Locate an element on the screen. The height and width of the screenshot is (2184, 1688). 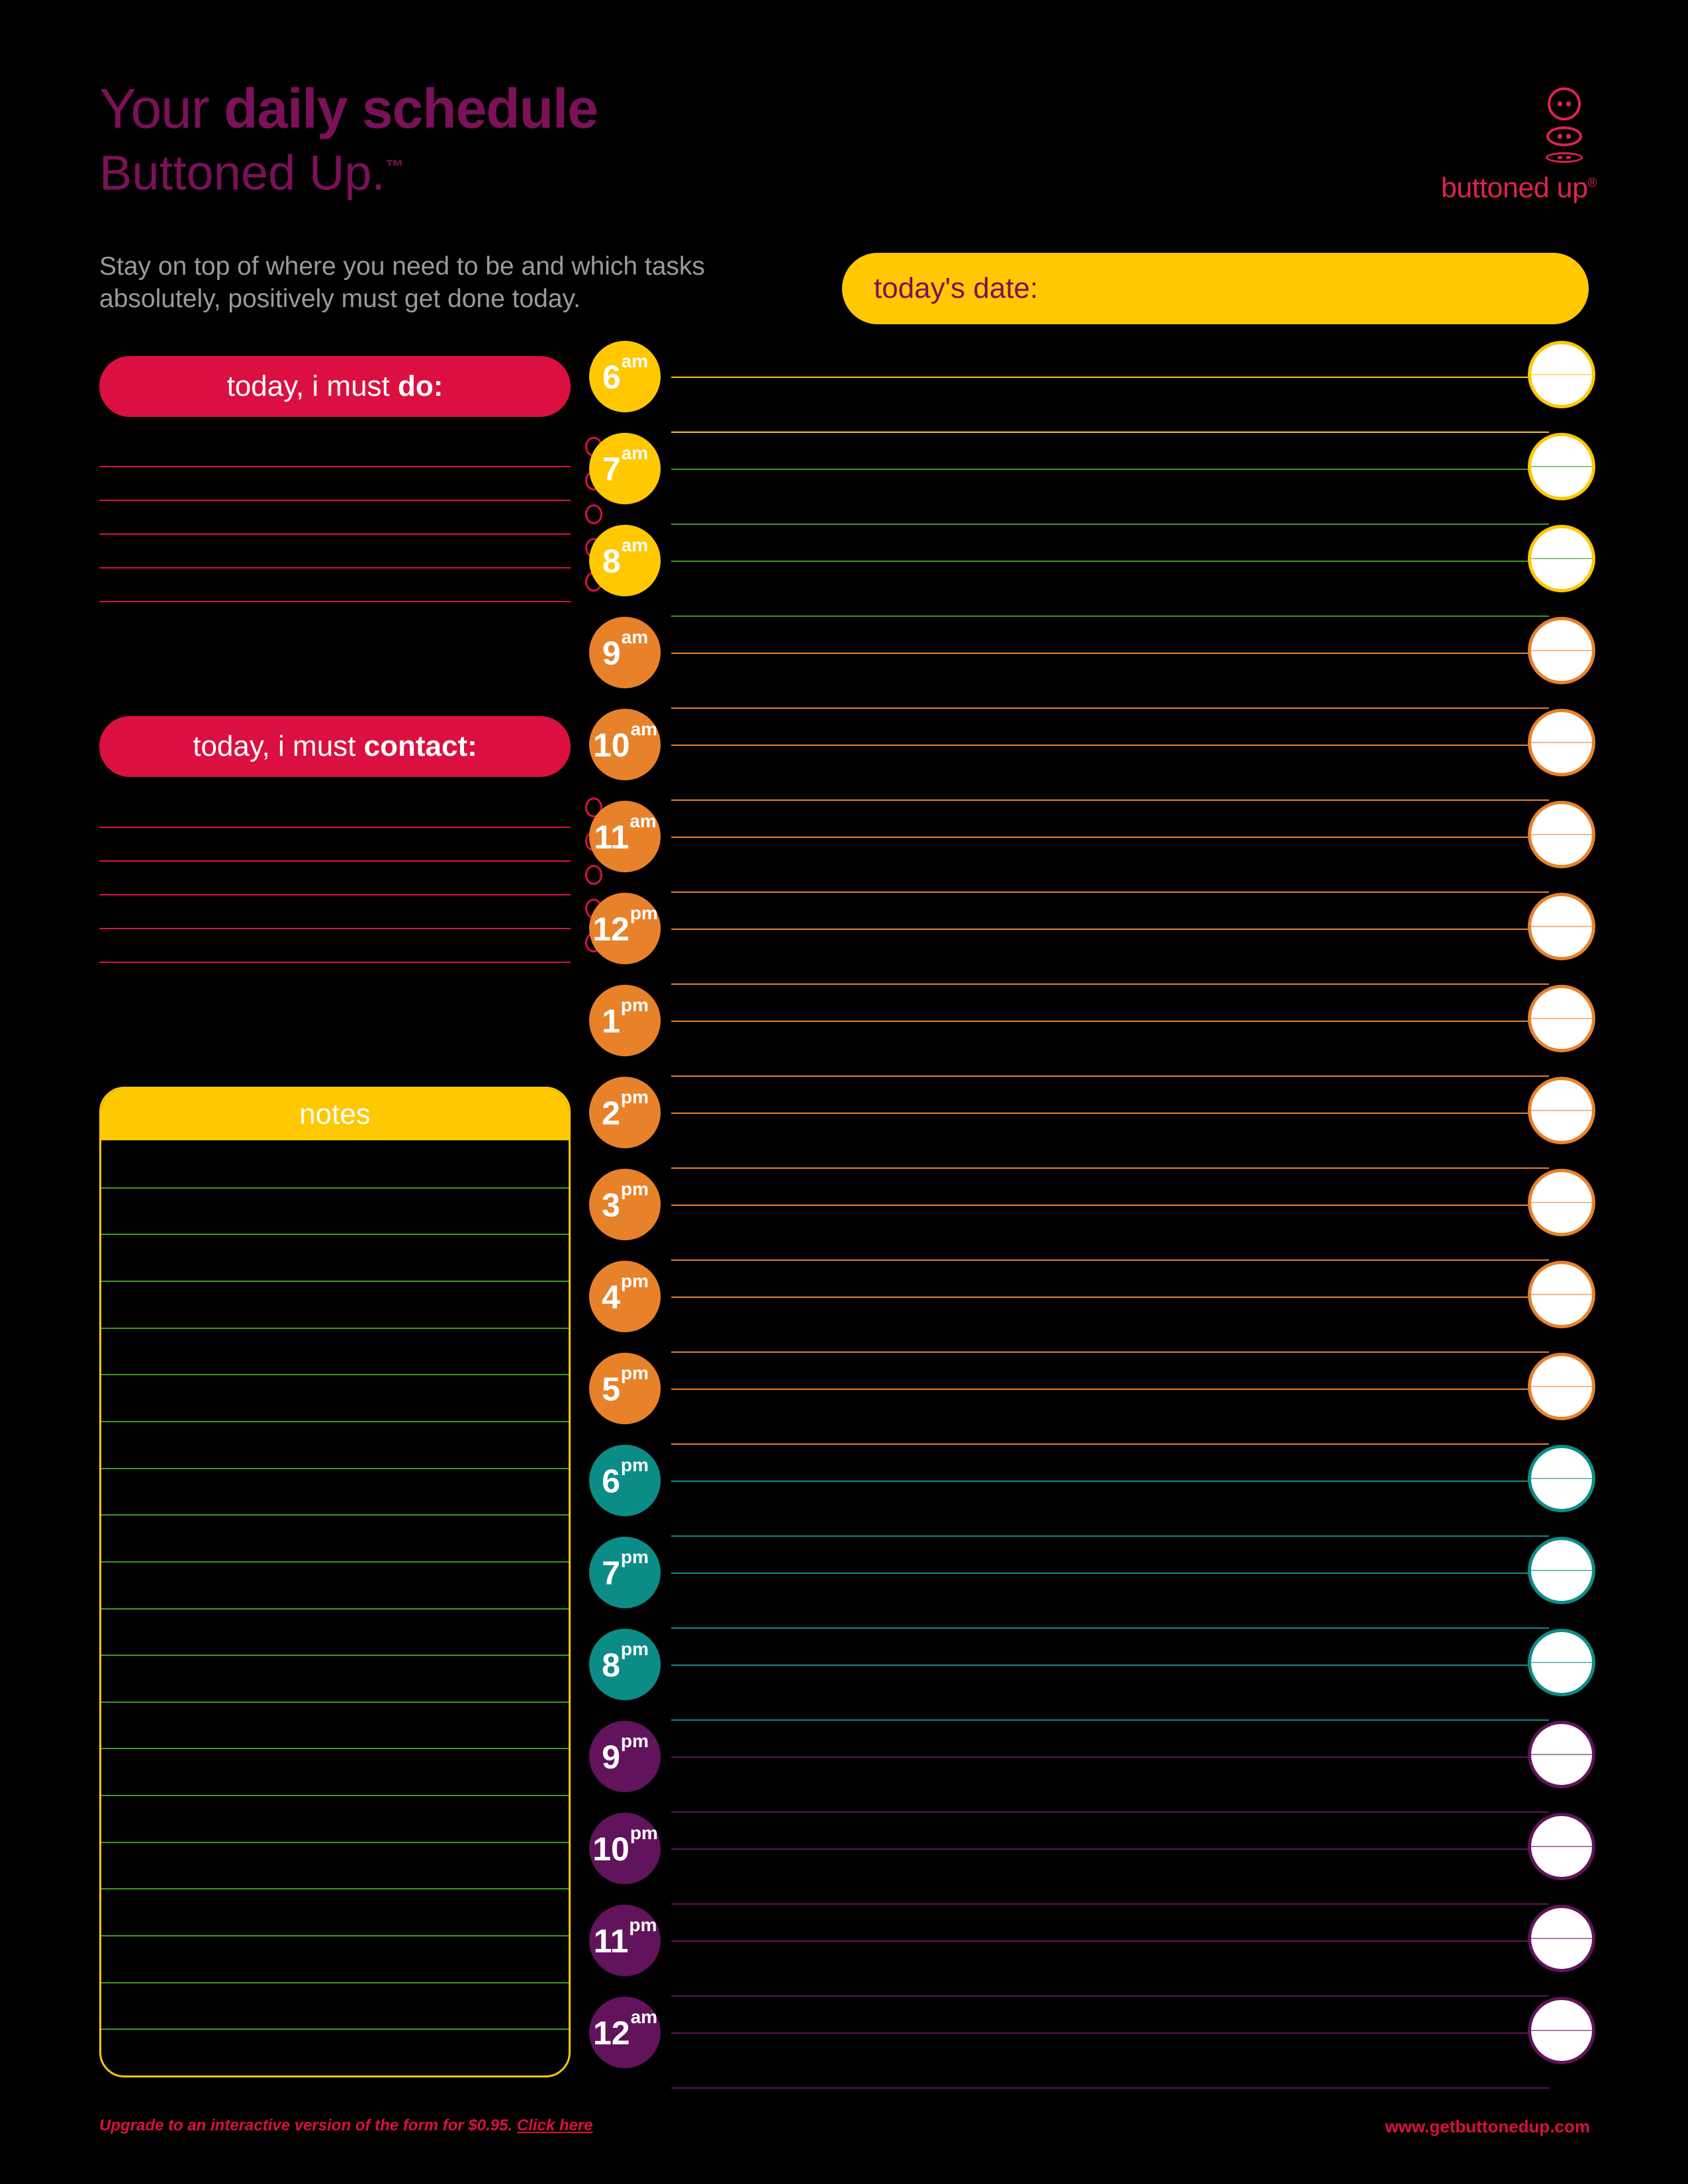
hour-bubble: 12pm is located at coordinates (625, 929).